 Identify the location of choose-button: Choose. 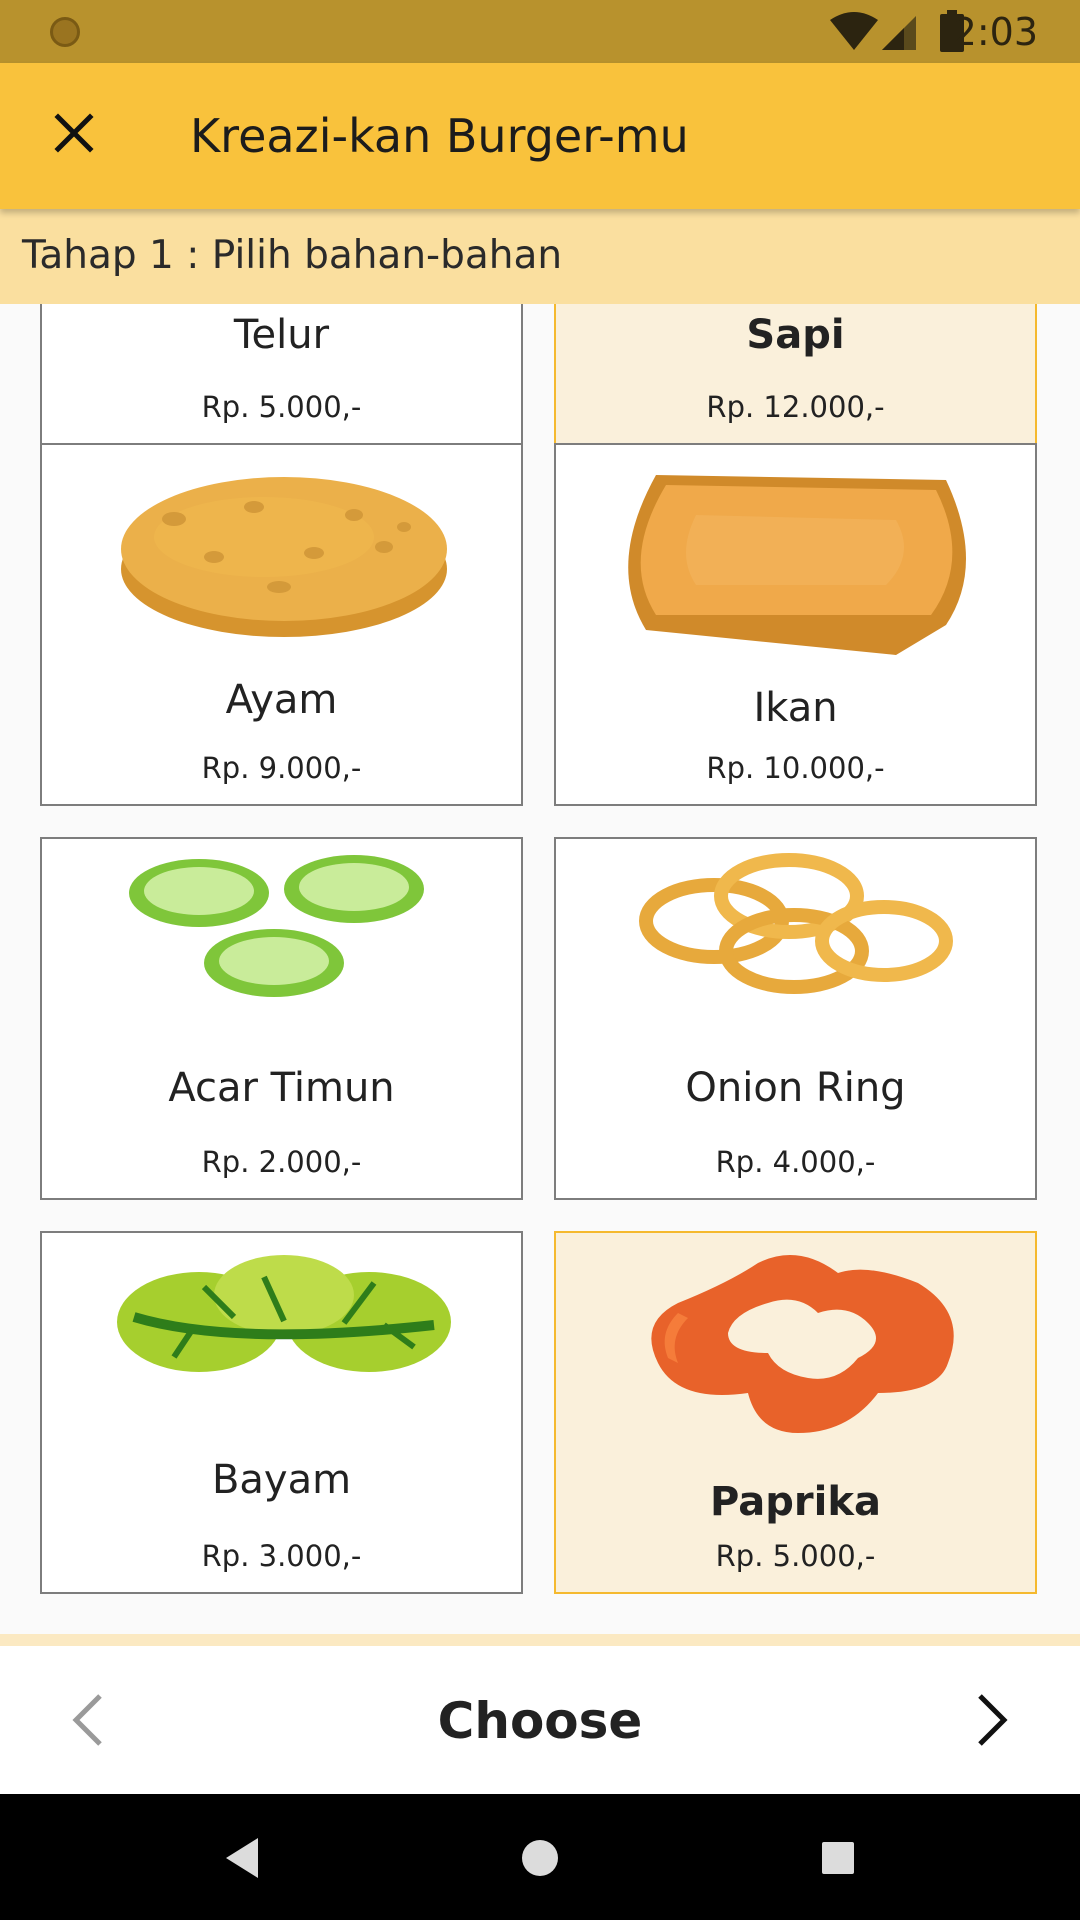
(540, 1721).